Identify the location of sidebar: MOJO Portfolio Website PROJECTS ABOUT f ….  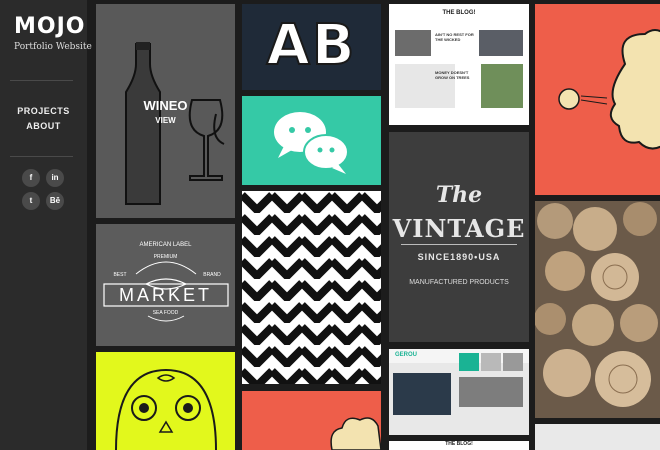
(46, 225).